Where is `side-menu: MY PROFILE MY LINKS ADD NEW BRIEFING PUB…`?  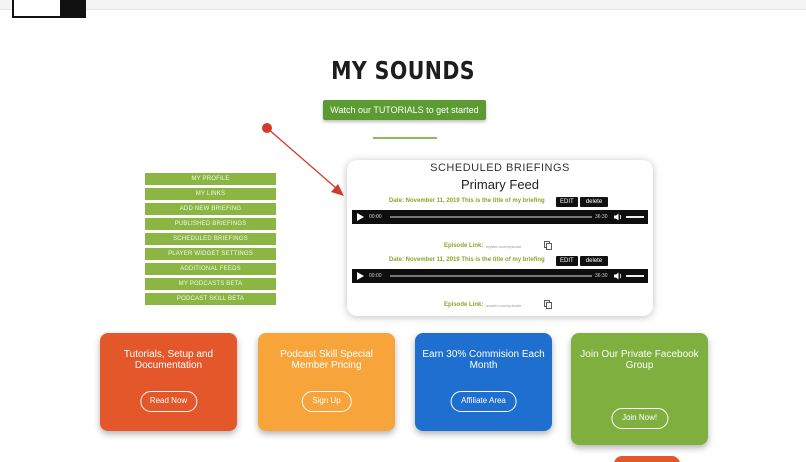 side-menu: MY PROFILE MY LINKS ADD NEW BRIEFING PUB… is located at coordinates (210, 240).